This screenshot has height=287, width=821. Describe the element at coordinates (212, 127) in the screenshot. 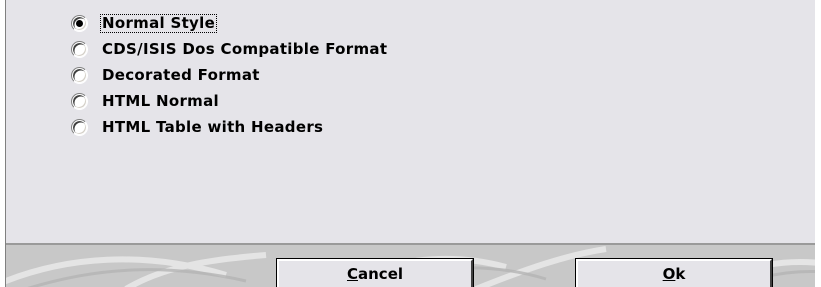

I see `label-html-table-headers: HTML Table with Headers` at that location.